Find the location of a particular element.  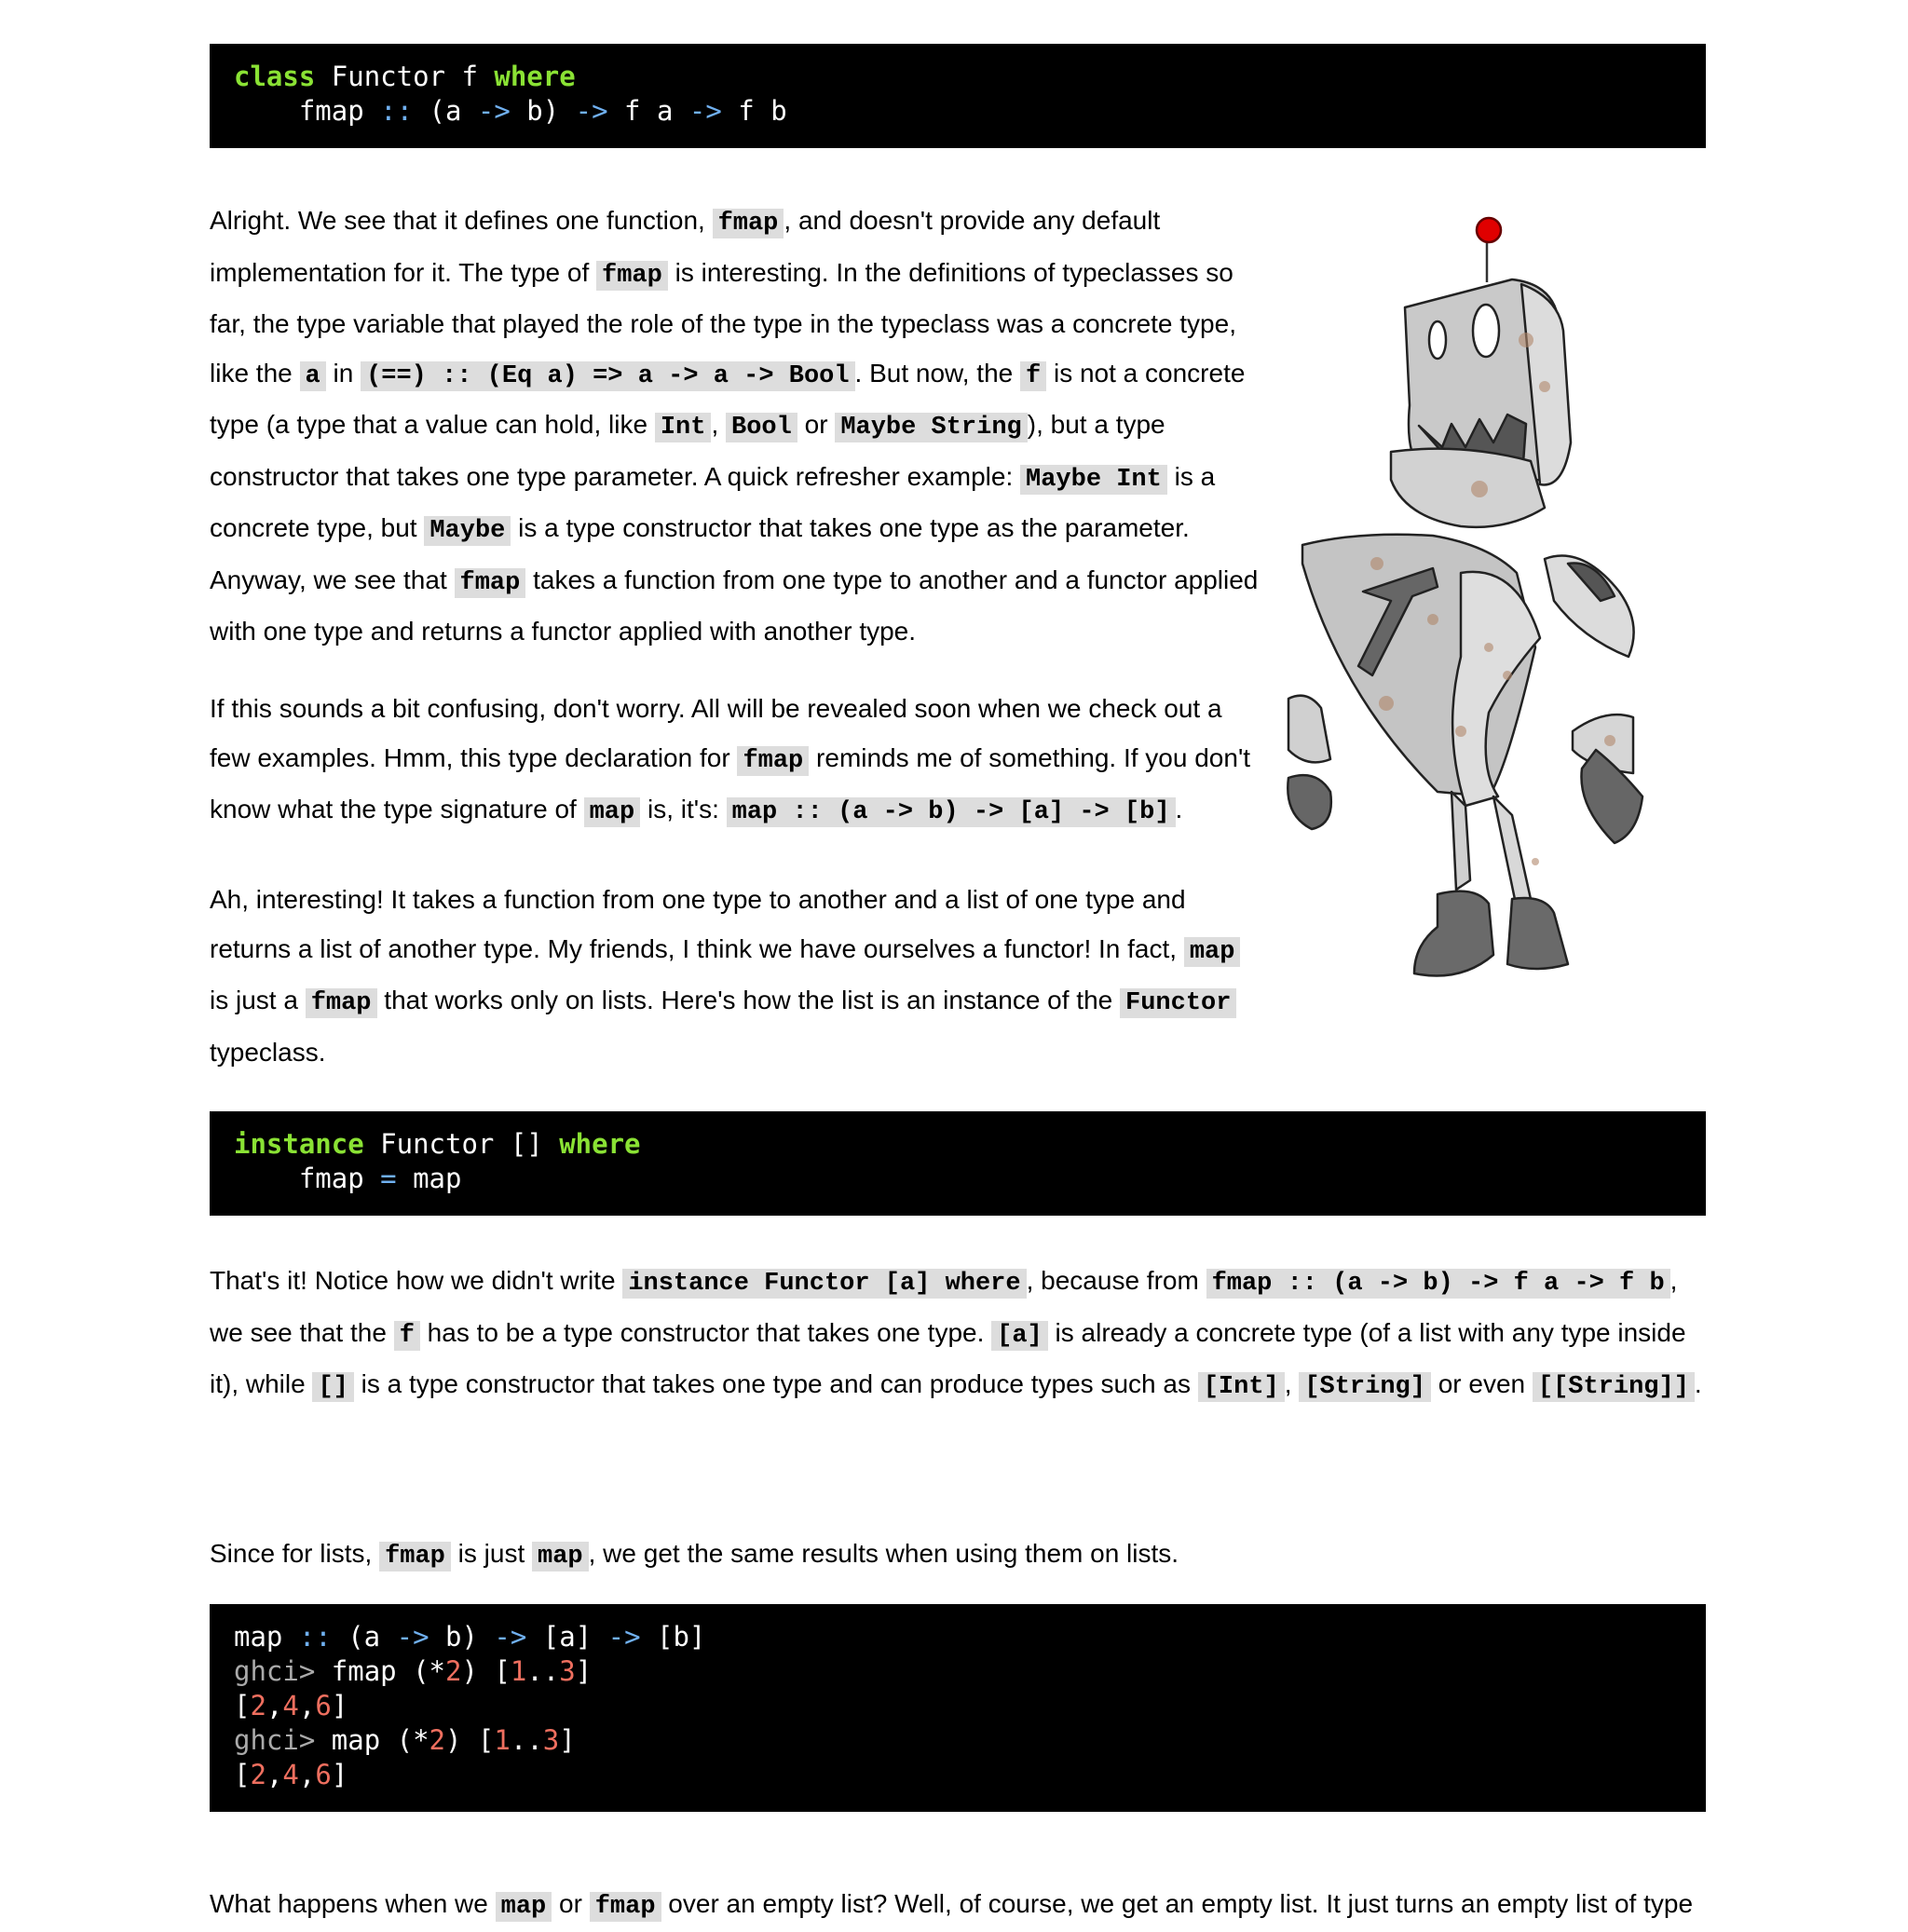

inline-code: Bool is located at coordinates (762, 427).